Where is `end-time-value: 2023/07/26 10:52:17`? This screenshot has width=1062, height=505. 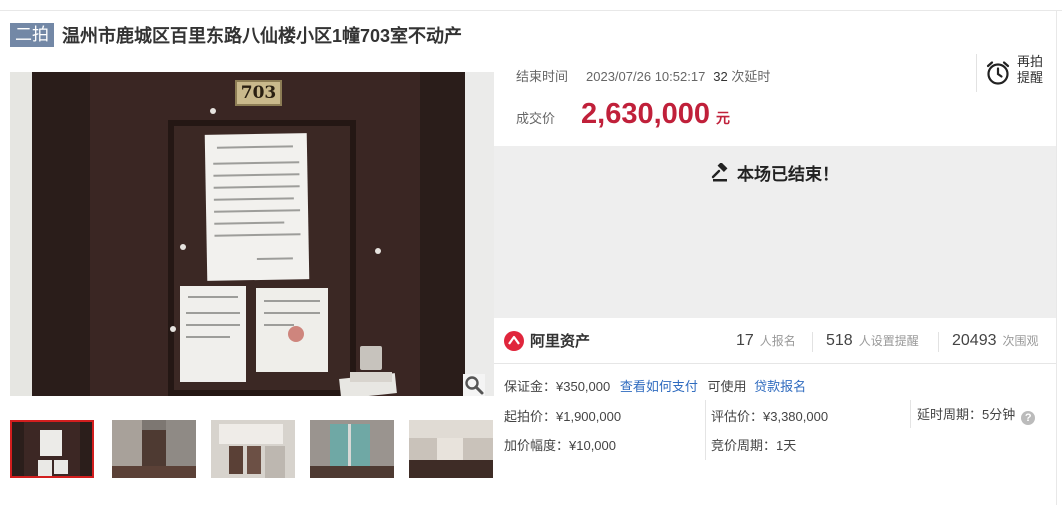
end-time-value: 2023/07/26 10:52:17 is located at coordinates (646, 76).